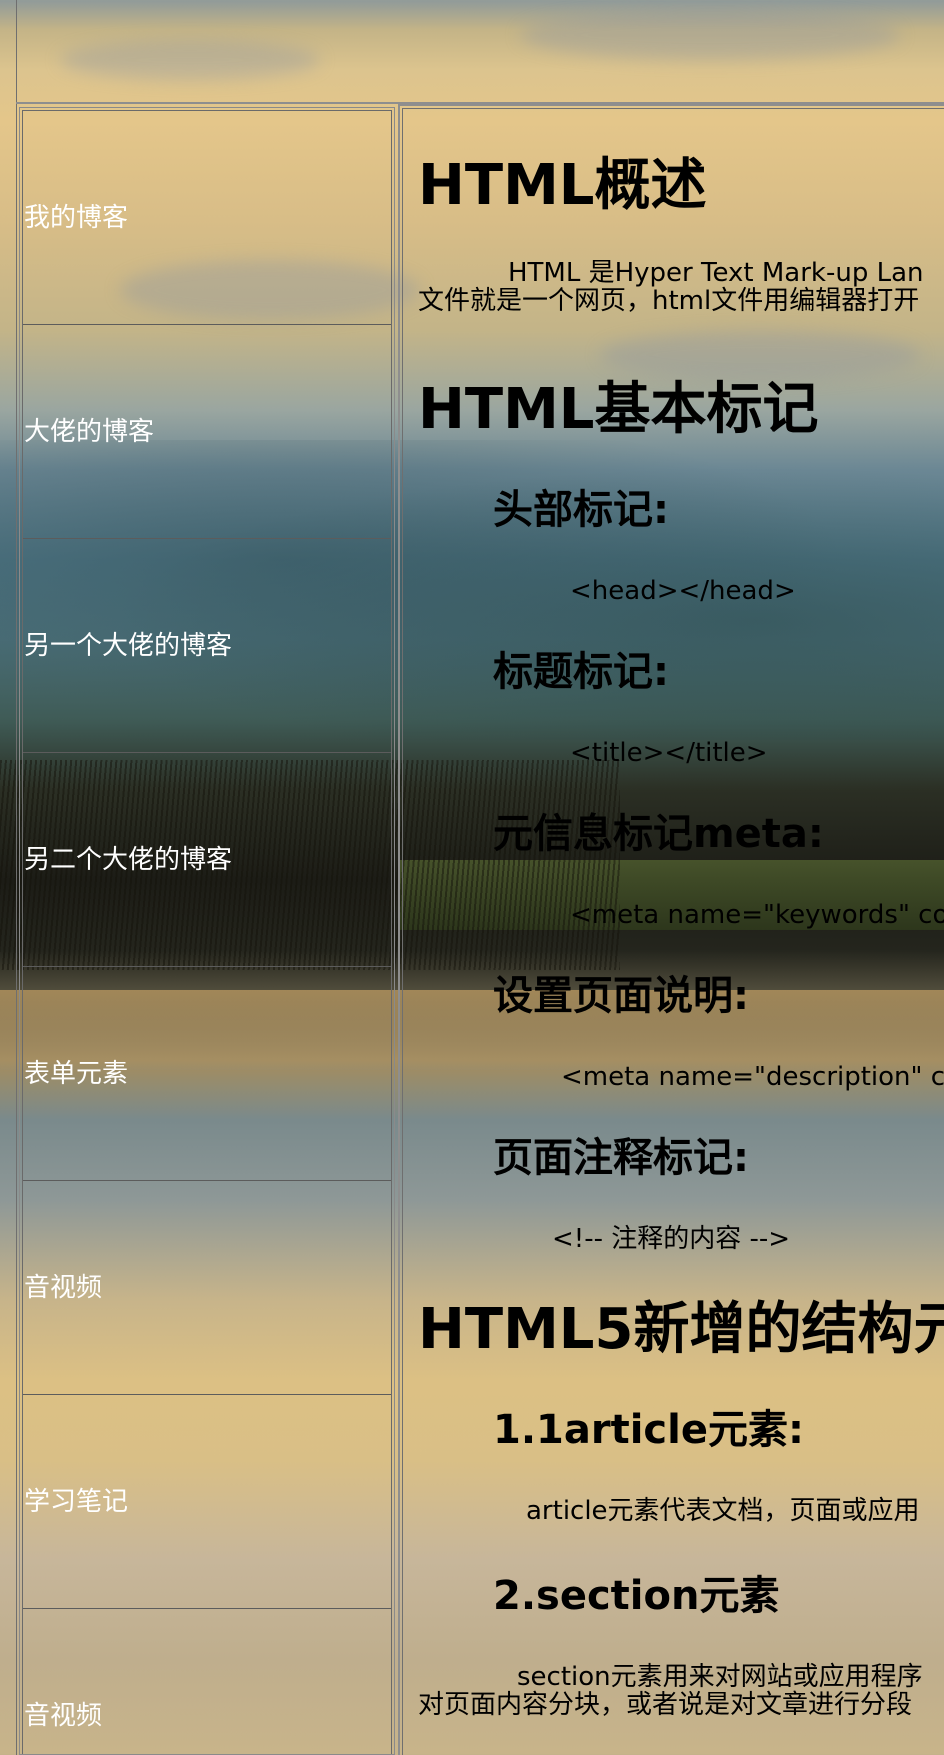 This screenshot has height=1755, width=944. Describe the element at coordinates (127, 860) in the screenshot. I see `sidebar-item-label: 另二个大佬的博客` at that location.